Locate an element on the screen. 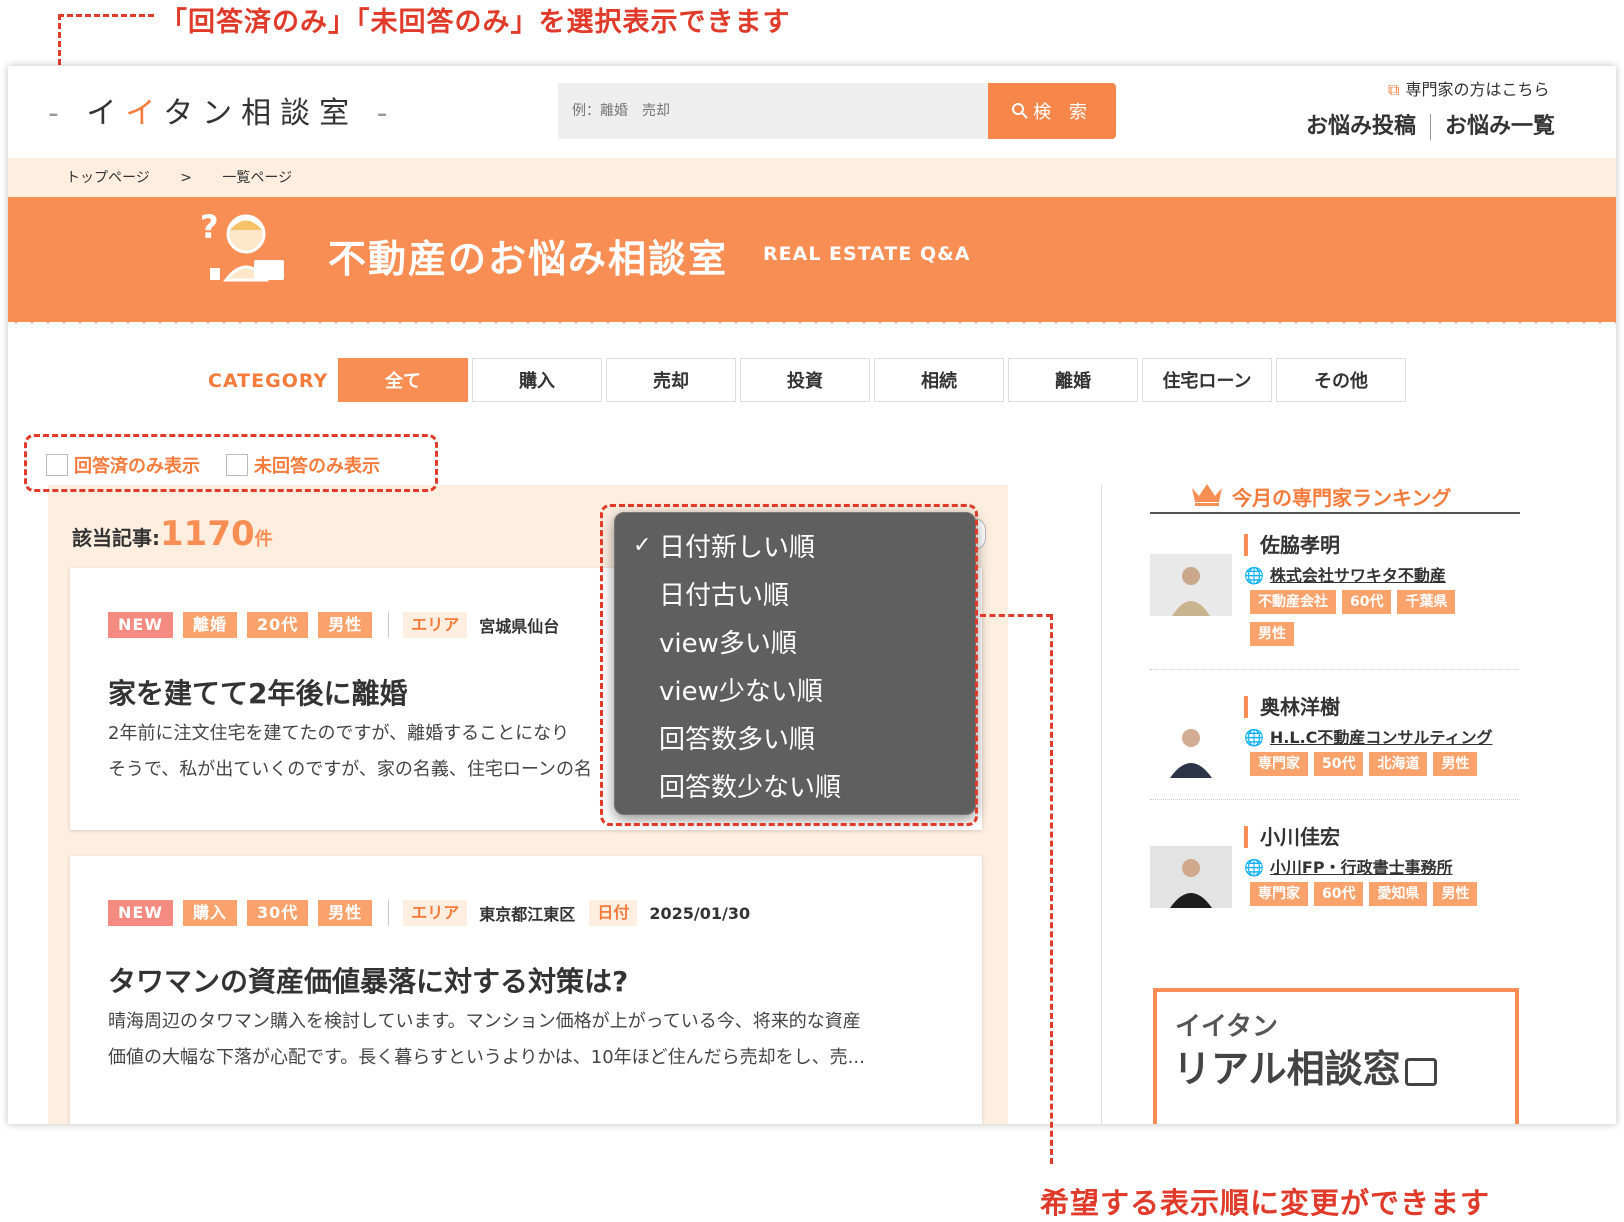 This screenshot has width=1624, height=1222. real-consultation-banner: イイタン リアル相談窓 is located at coordinates (1336, 1056).